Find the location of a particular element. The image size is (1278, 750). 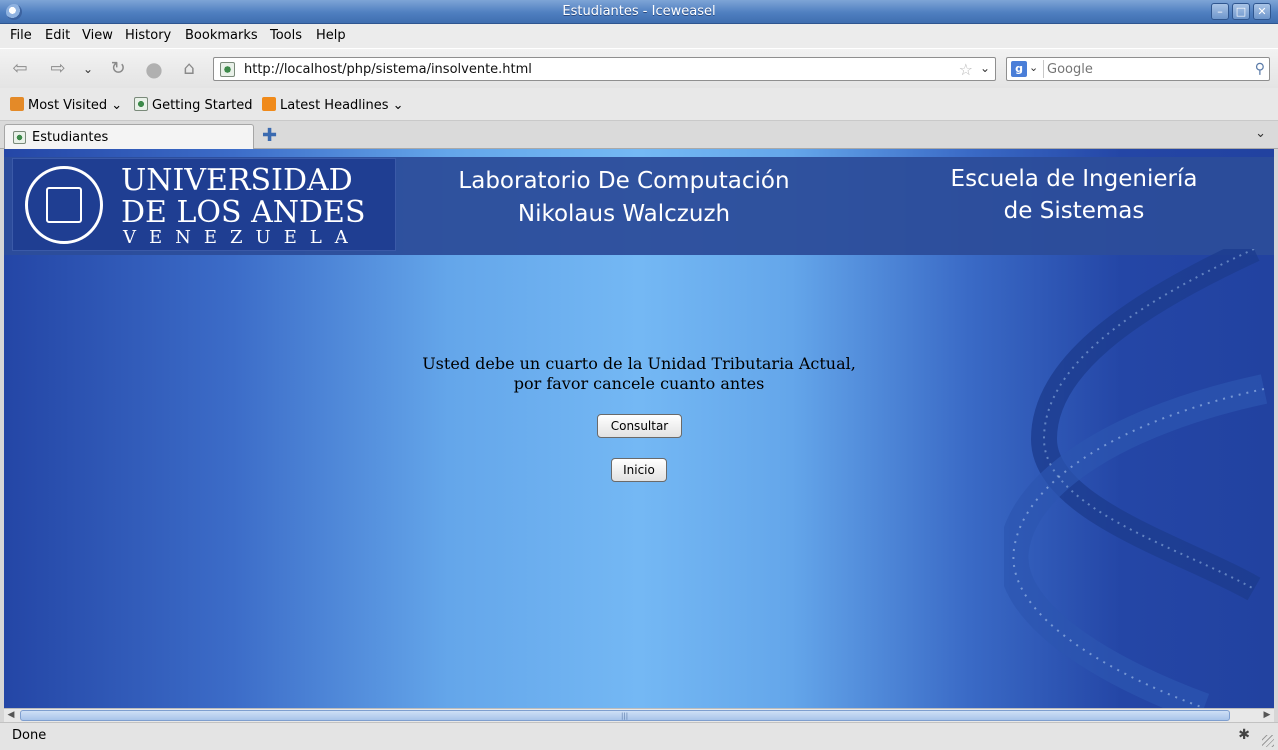

window-titlebar: Estudiantes - Iceweasel – □ ✕ is located at coordinates (639, 12).